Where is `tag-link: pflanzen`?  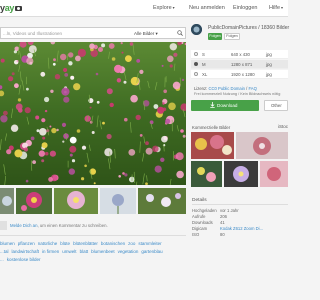 tag-link: pflanzen is located at coordinates (26, 243).